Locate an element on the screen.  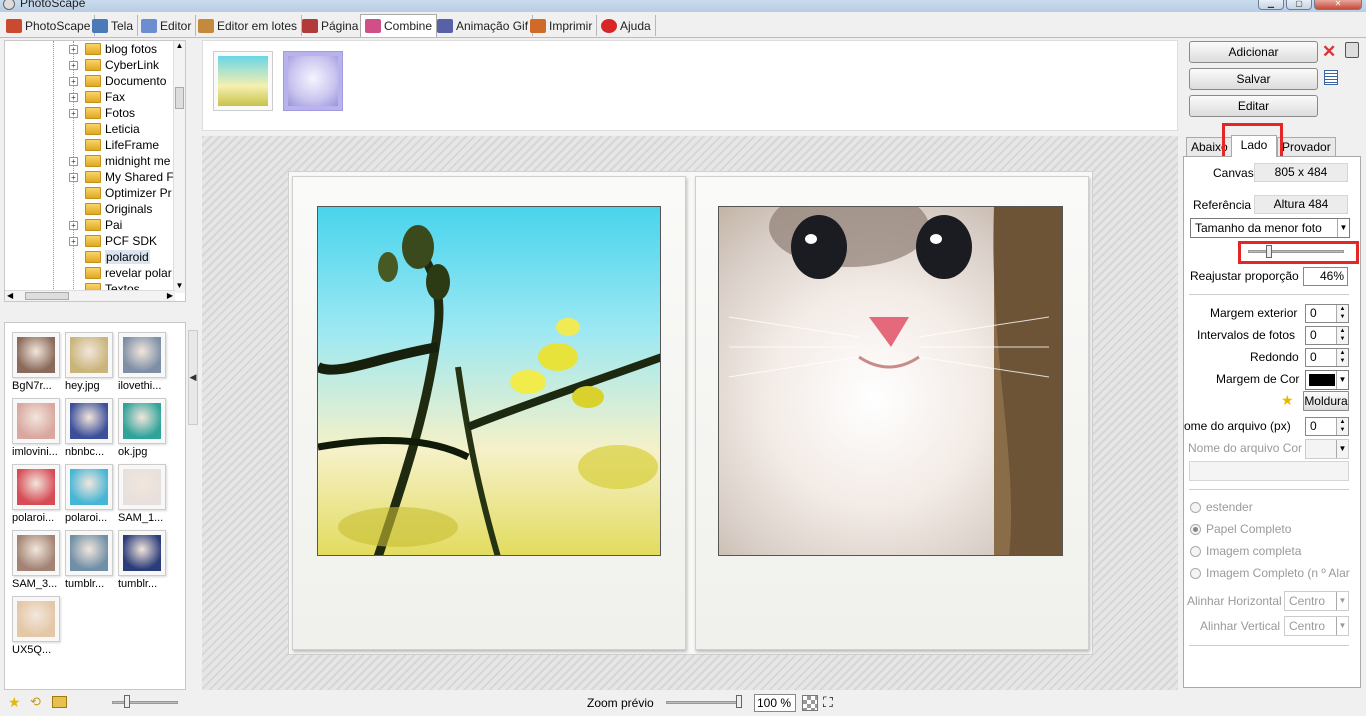
tree-item: + PCF SDK is located at coordinates (90, 241).